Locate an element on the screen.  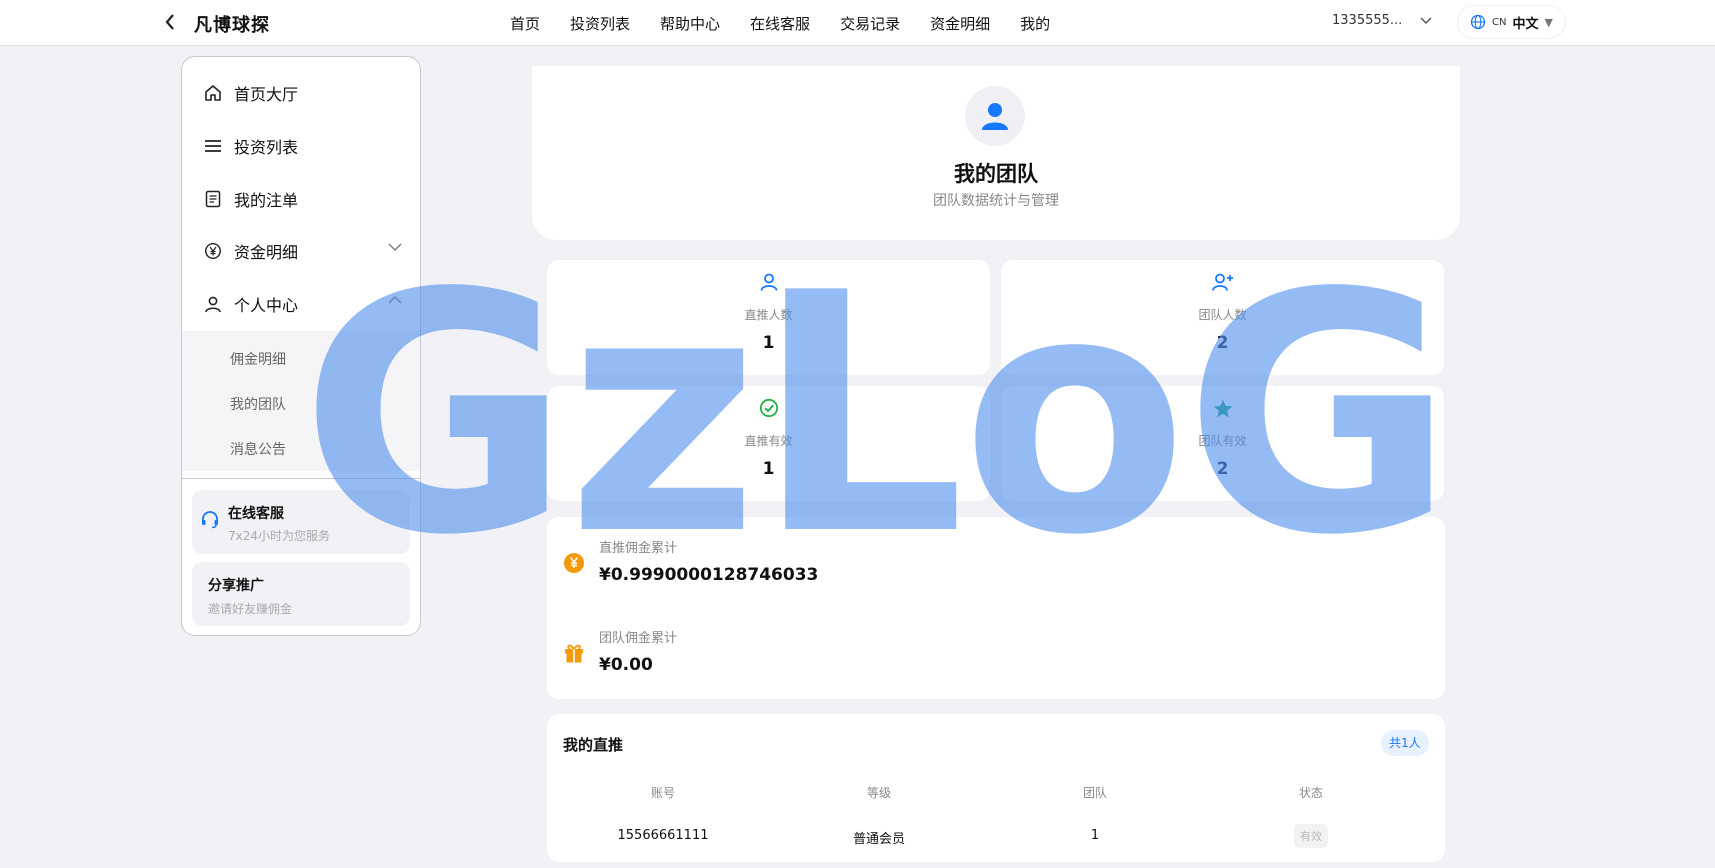
language-code: CN is located at coordinates (1499, 22).